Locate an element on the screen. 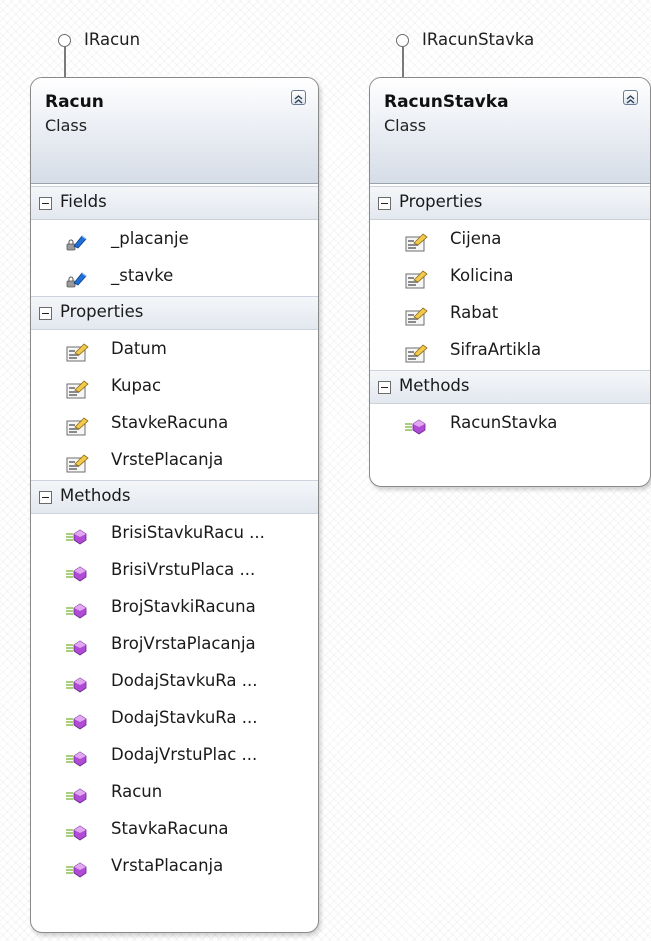  member-name: Racun is located at coordinates (137, 791).